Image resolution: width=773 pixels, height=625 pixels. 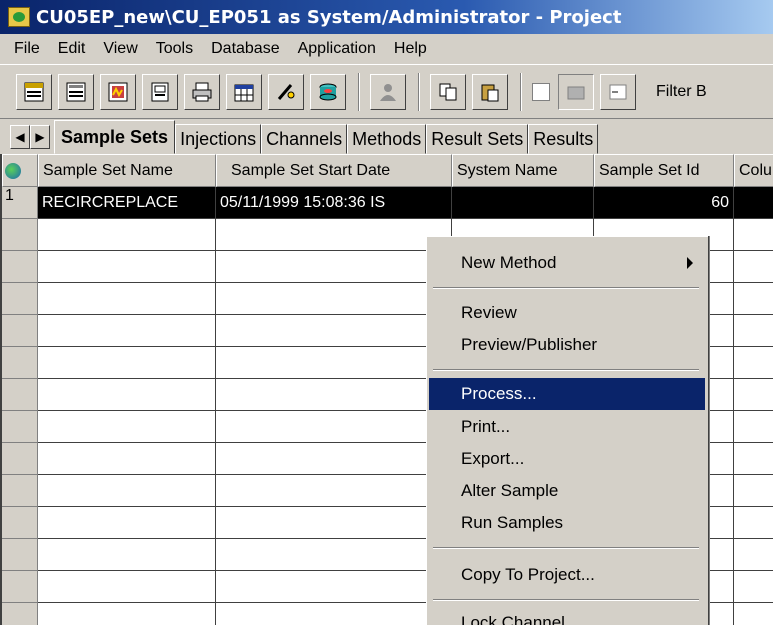 What do you see at coordinates (411, 49) in the screenshot?
I see `menu-help: Help` at bounding box center [411, 49].